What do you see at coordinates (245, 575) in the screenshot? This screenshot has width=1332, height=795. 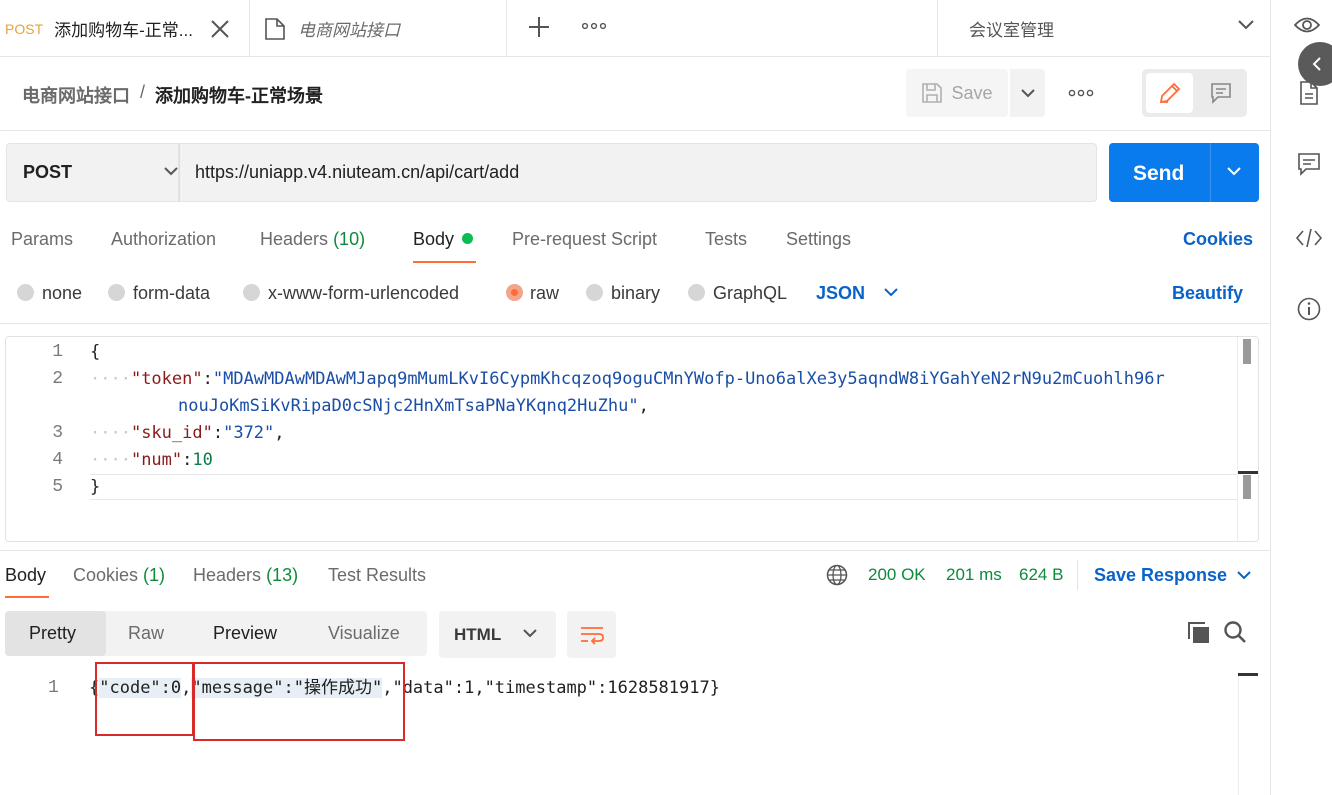 I see `response-tab-headers: Headers (13)` at bounding box center [245, 575].